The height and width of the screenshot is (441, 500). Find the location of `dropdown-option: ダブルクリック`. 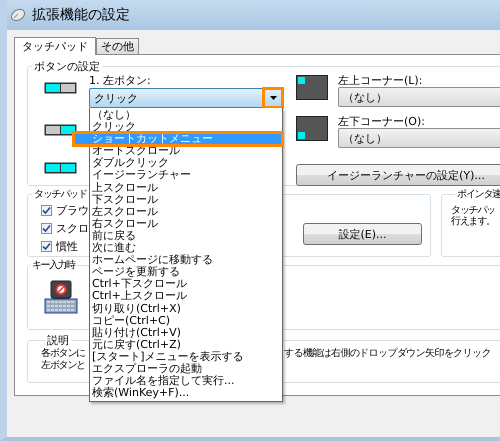

dropdown-option: ダブルクリック is located at coordinates (186, 163).